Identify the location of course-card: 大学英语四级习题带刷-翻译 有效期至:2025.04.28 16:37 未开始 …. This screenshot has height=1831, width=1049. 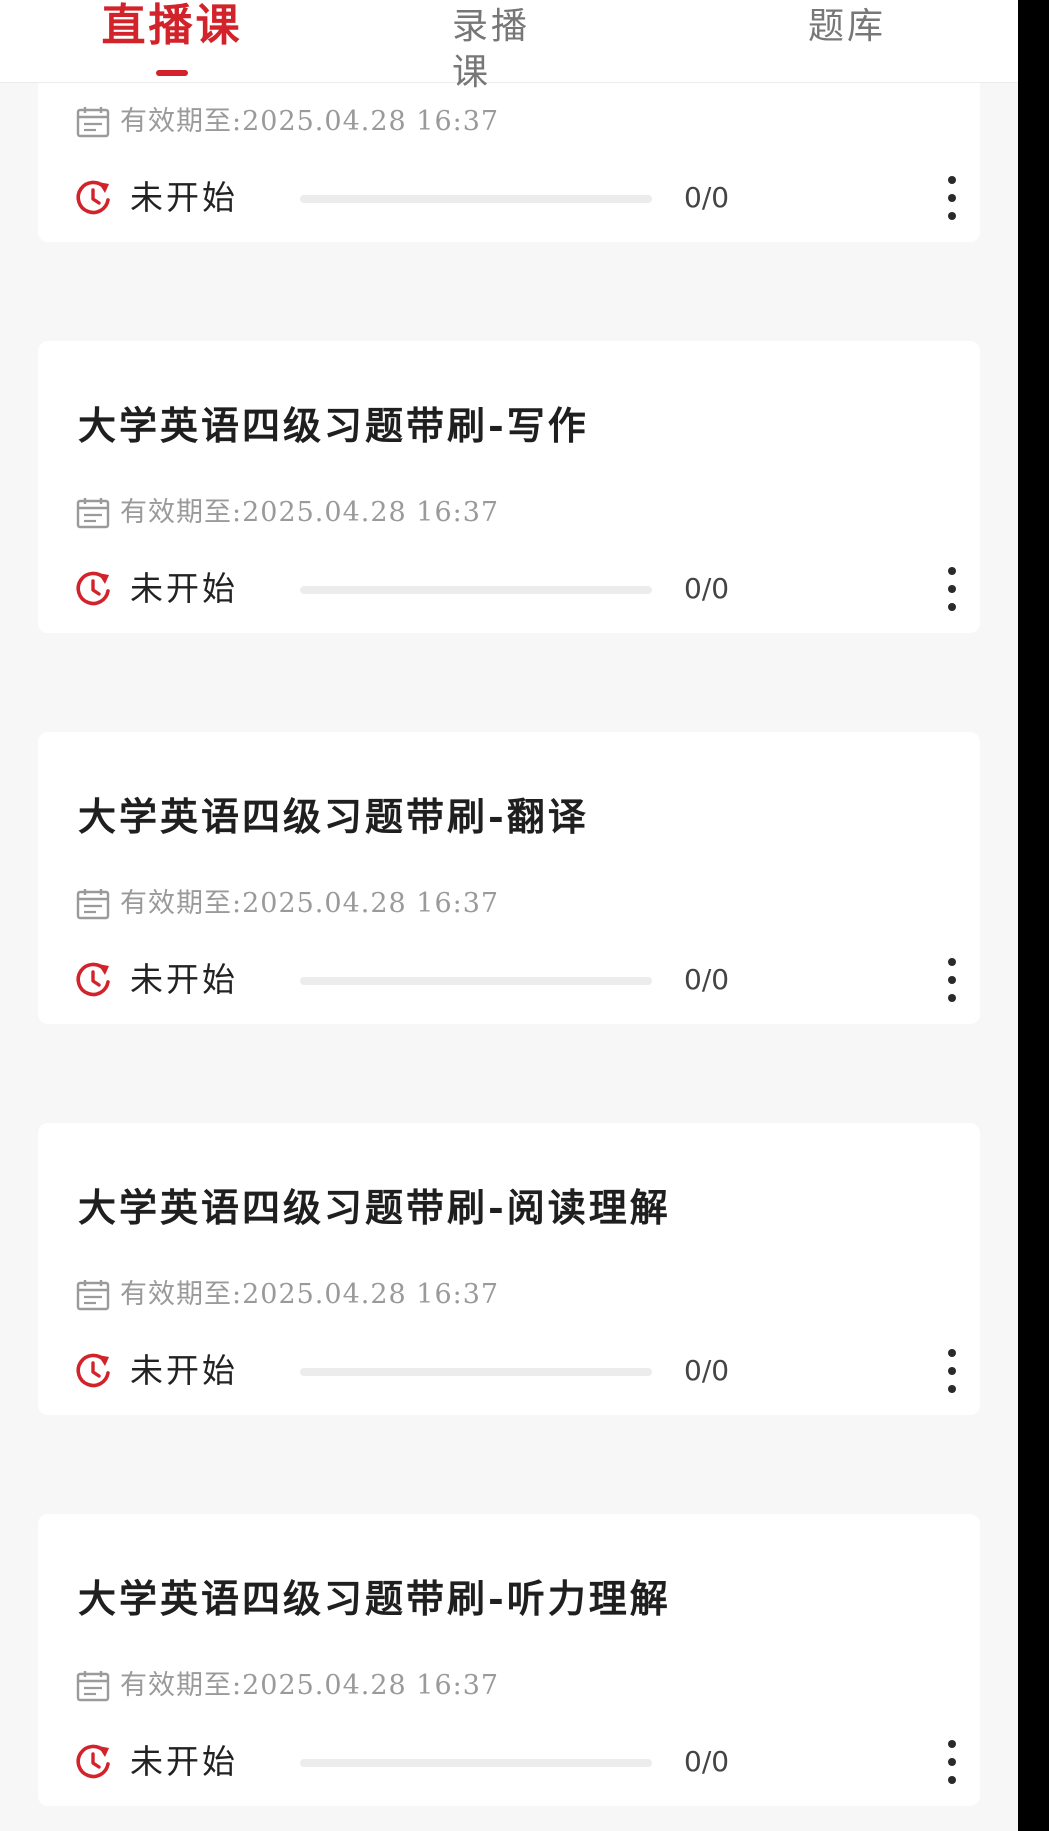
(509, 878).